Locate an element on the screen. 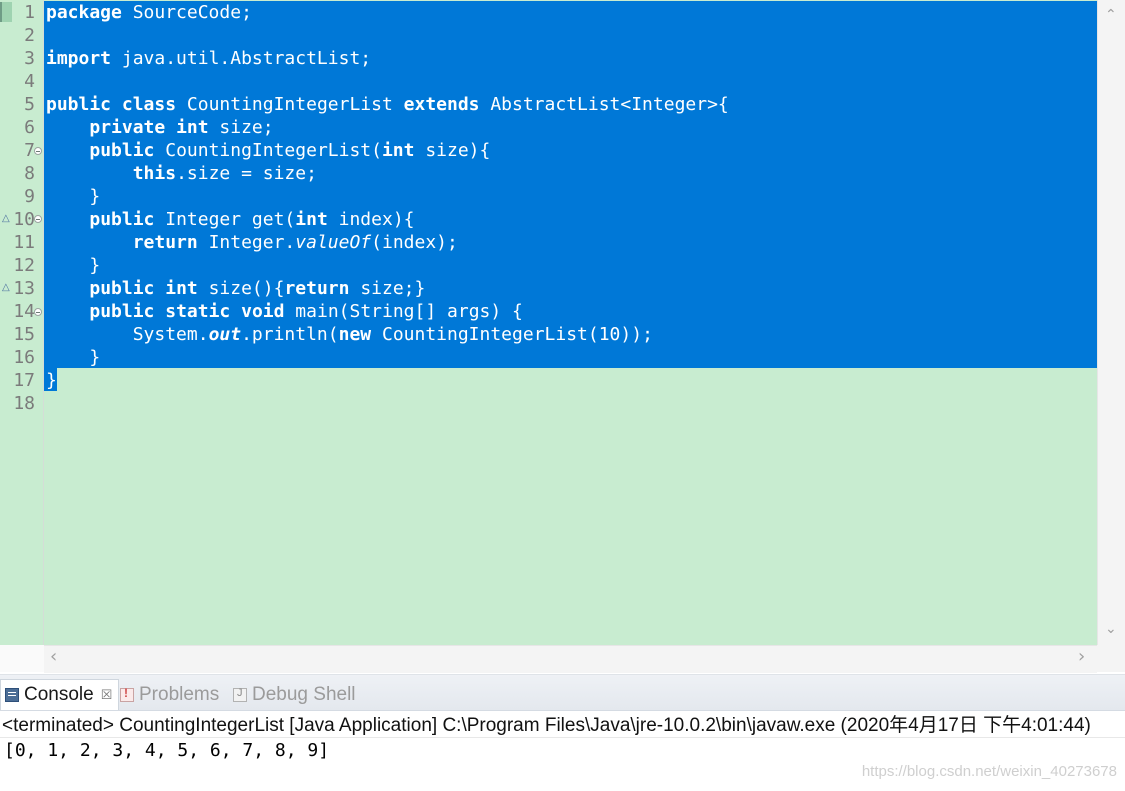 This screenshot has width=1125, height=791. code-line: public Integer get(int index){ is located at coordinates (230, 219).